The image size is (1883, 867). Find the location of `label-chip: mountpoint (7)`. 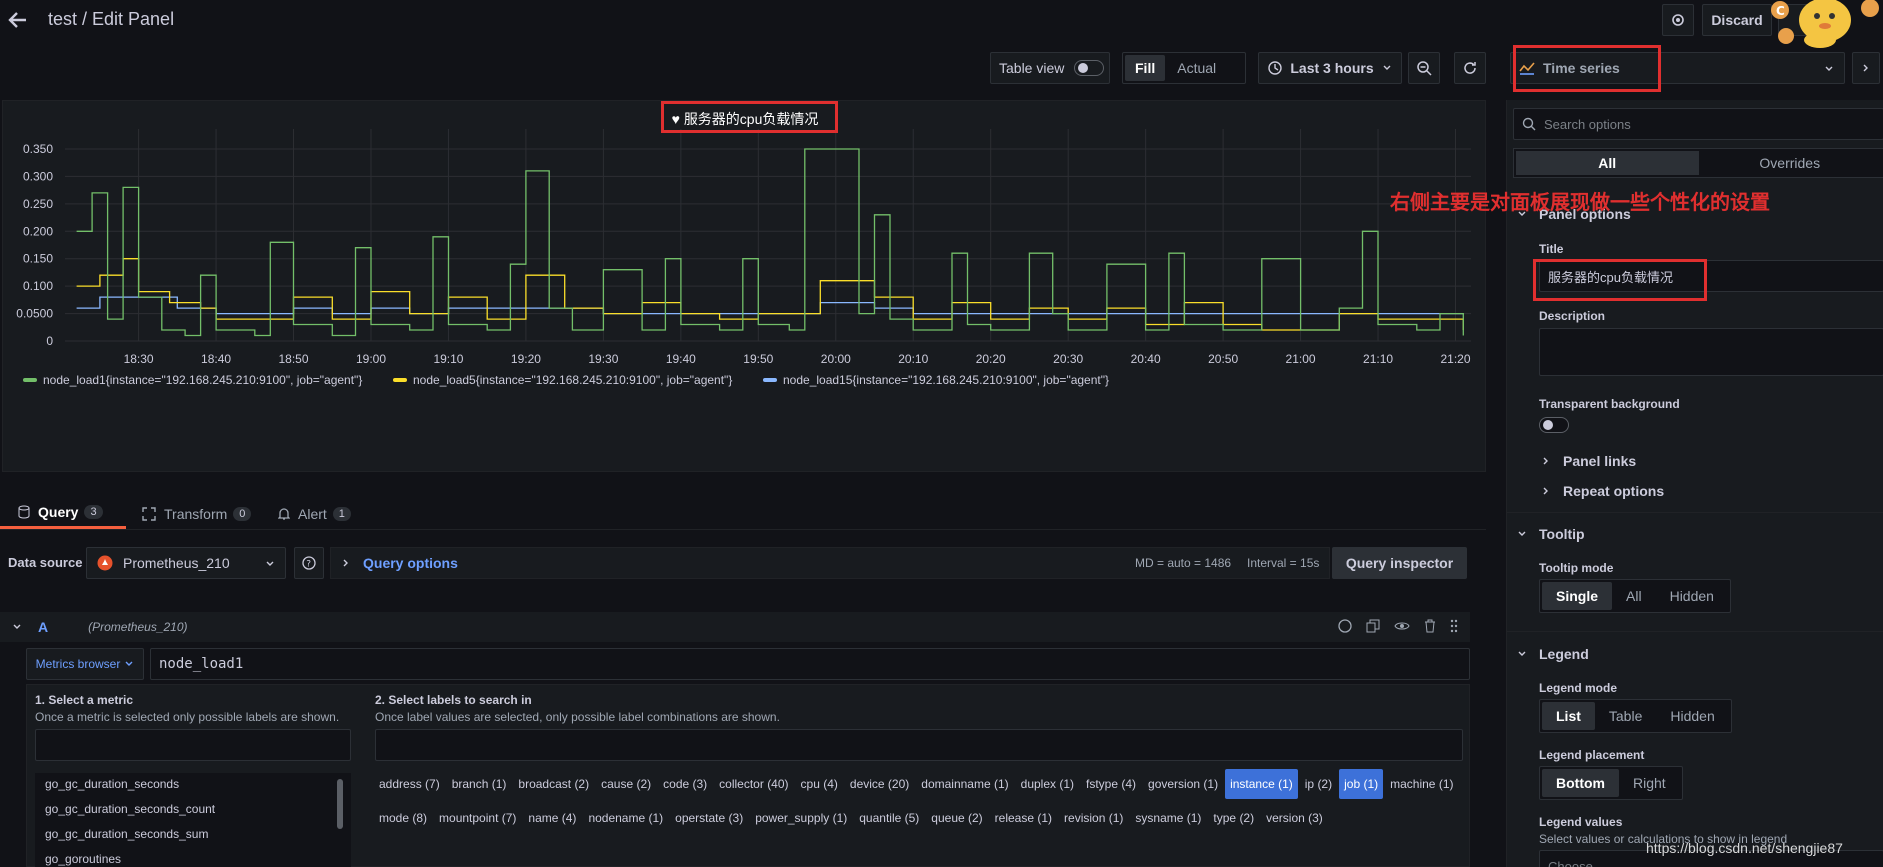

label-chip: mountpoint (7) is located at coordinates (477, 818).